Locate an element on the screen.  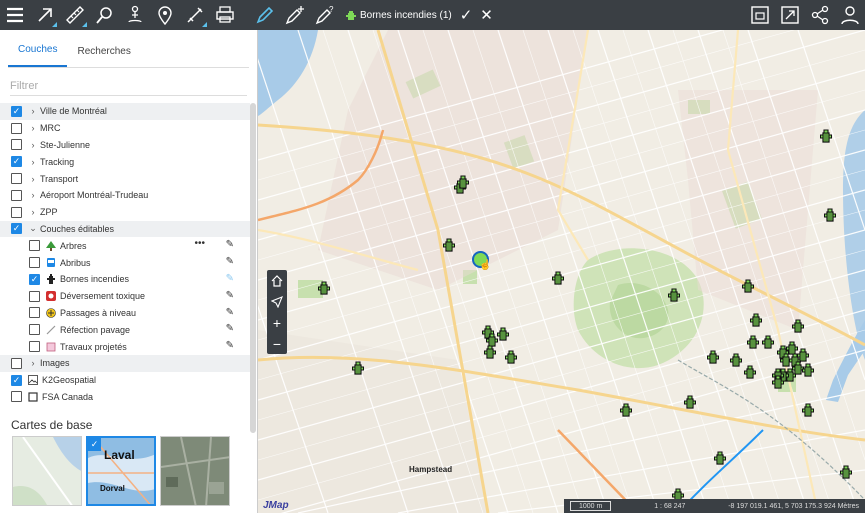
person-pin-icon is located at coordinates (135, 15).